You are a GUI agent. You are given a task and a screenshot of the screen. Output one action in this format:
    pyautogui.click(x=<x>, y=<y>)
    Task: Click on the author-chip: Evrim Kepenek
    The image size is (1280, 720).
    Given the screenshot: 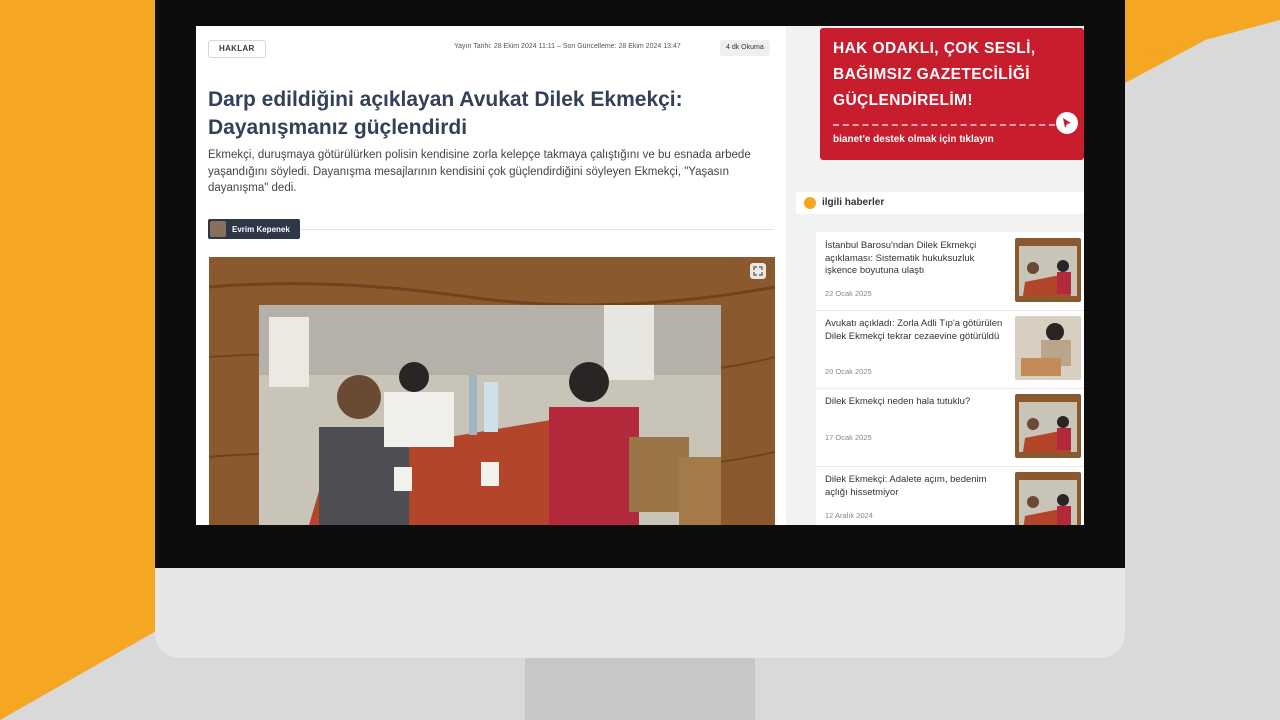 What is the action you would take?
    pyautogui.click(x=254, y=229)
    